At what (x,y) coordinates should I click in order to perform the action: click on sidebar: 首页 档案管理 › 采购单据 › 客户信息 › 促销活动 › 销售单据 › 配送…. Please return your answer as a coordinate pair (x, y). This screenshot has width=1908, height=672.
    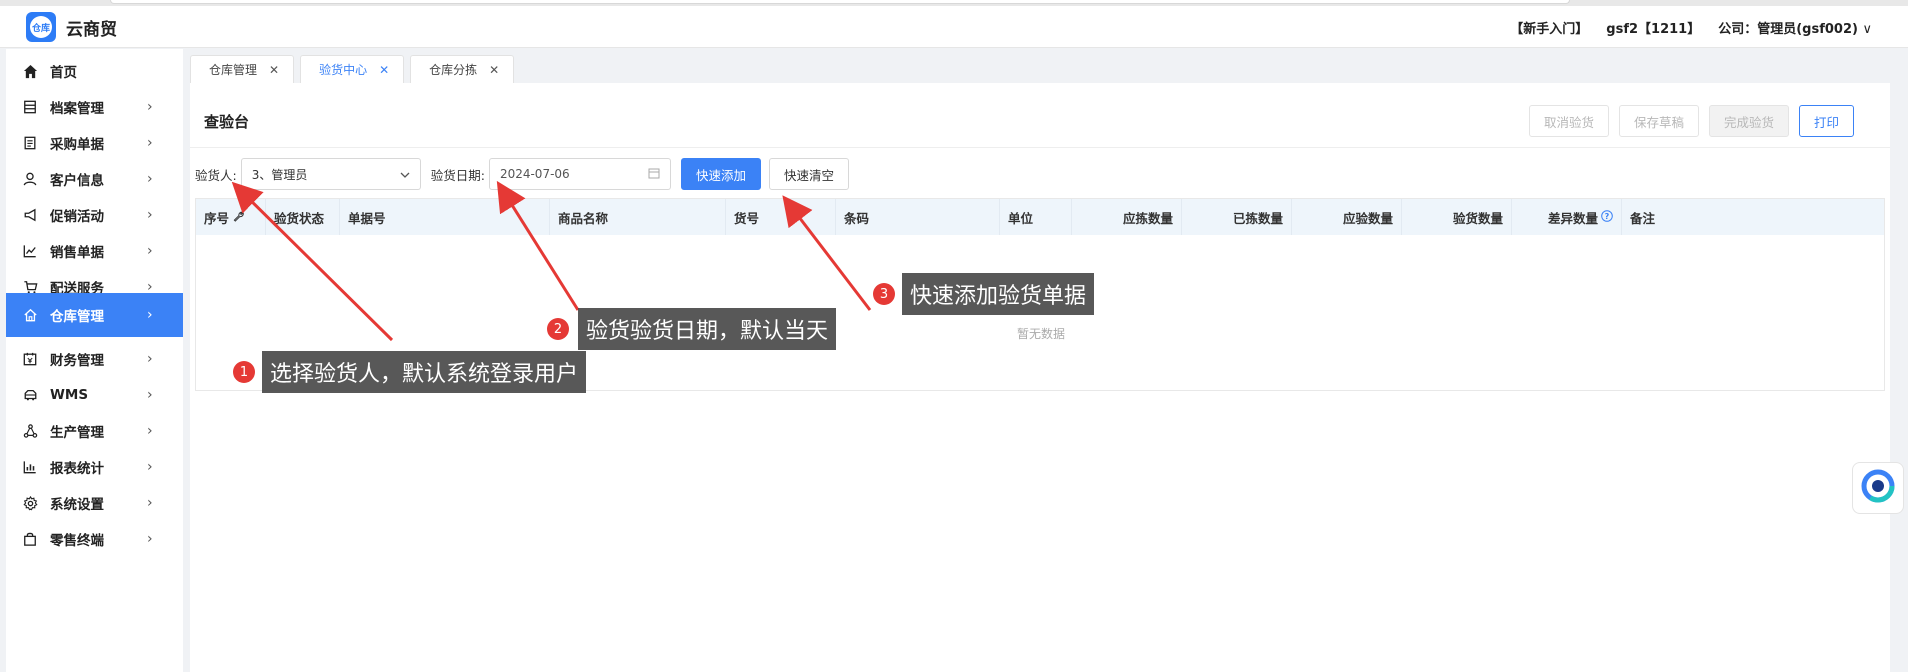
    Looking at the image, I should click on (94, 360).